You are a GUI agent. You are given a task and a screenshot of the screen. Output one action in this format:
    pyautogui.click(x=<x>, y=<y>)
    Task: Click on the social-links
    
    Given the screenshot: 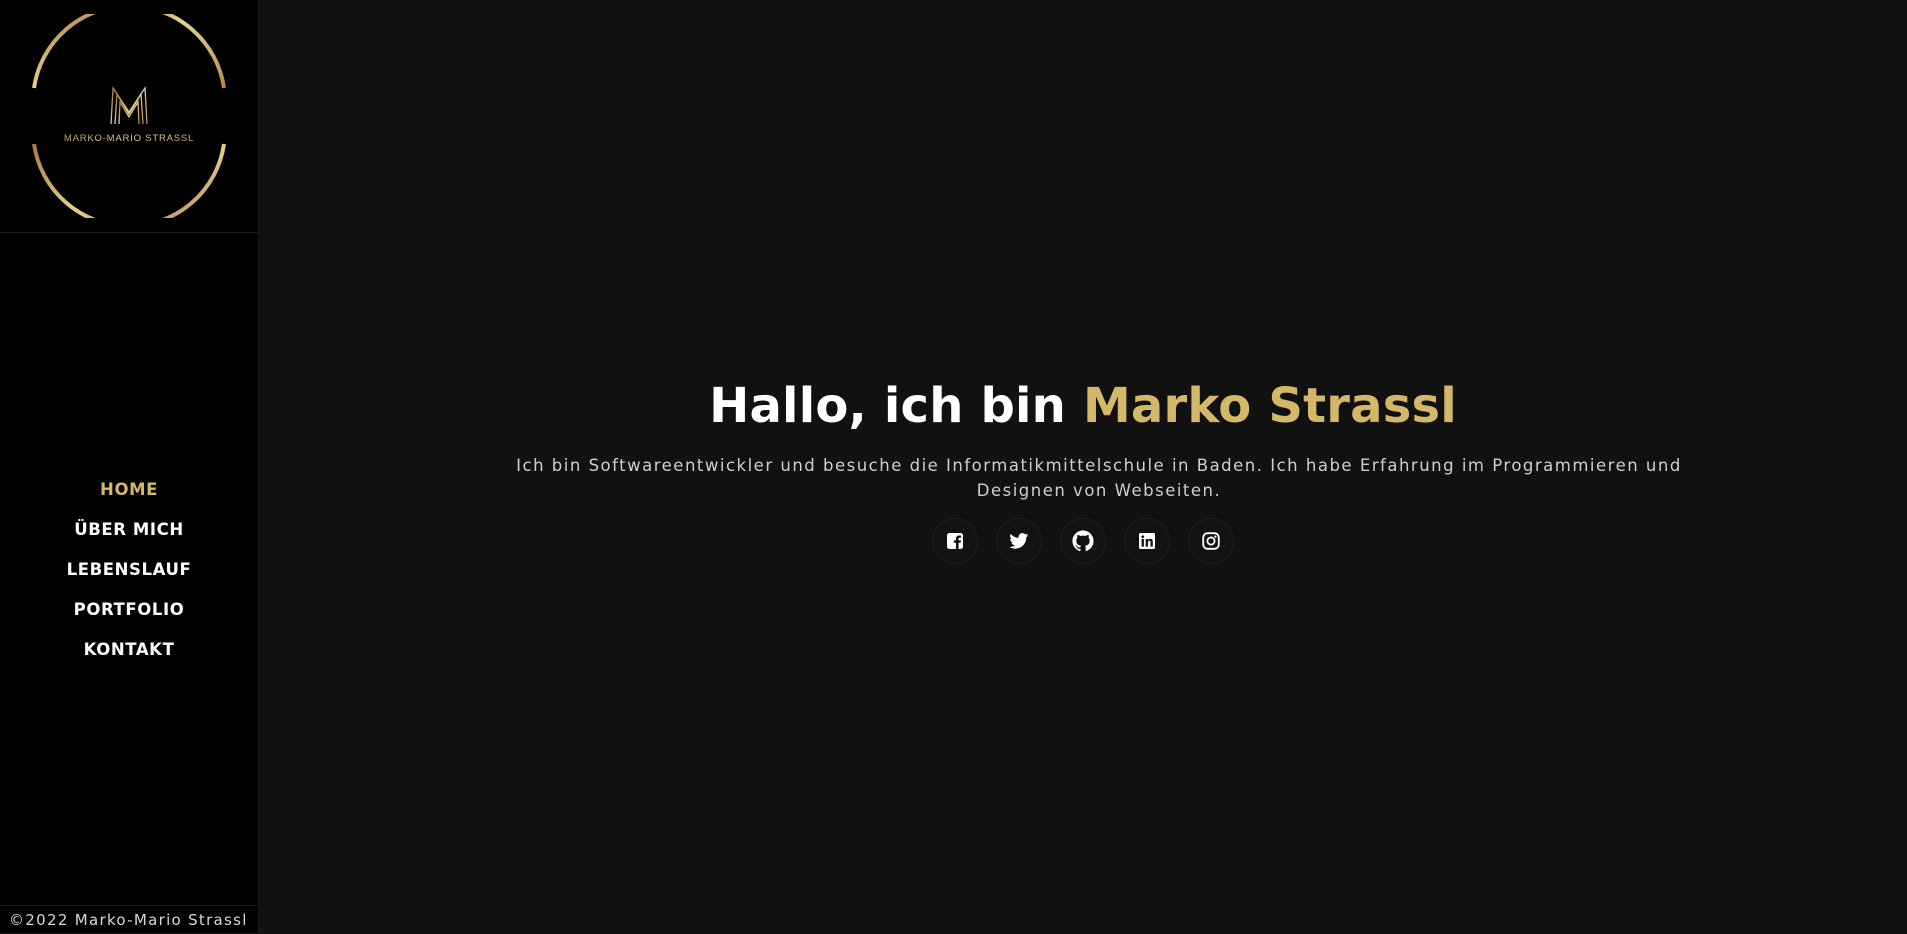 What is the action you would take?
    pyautogui.click(x=1083, y=541)
    